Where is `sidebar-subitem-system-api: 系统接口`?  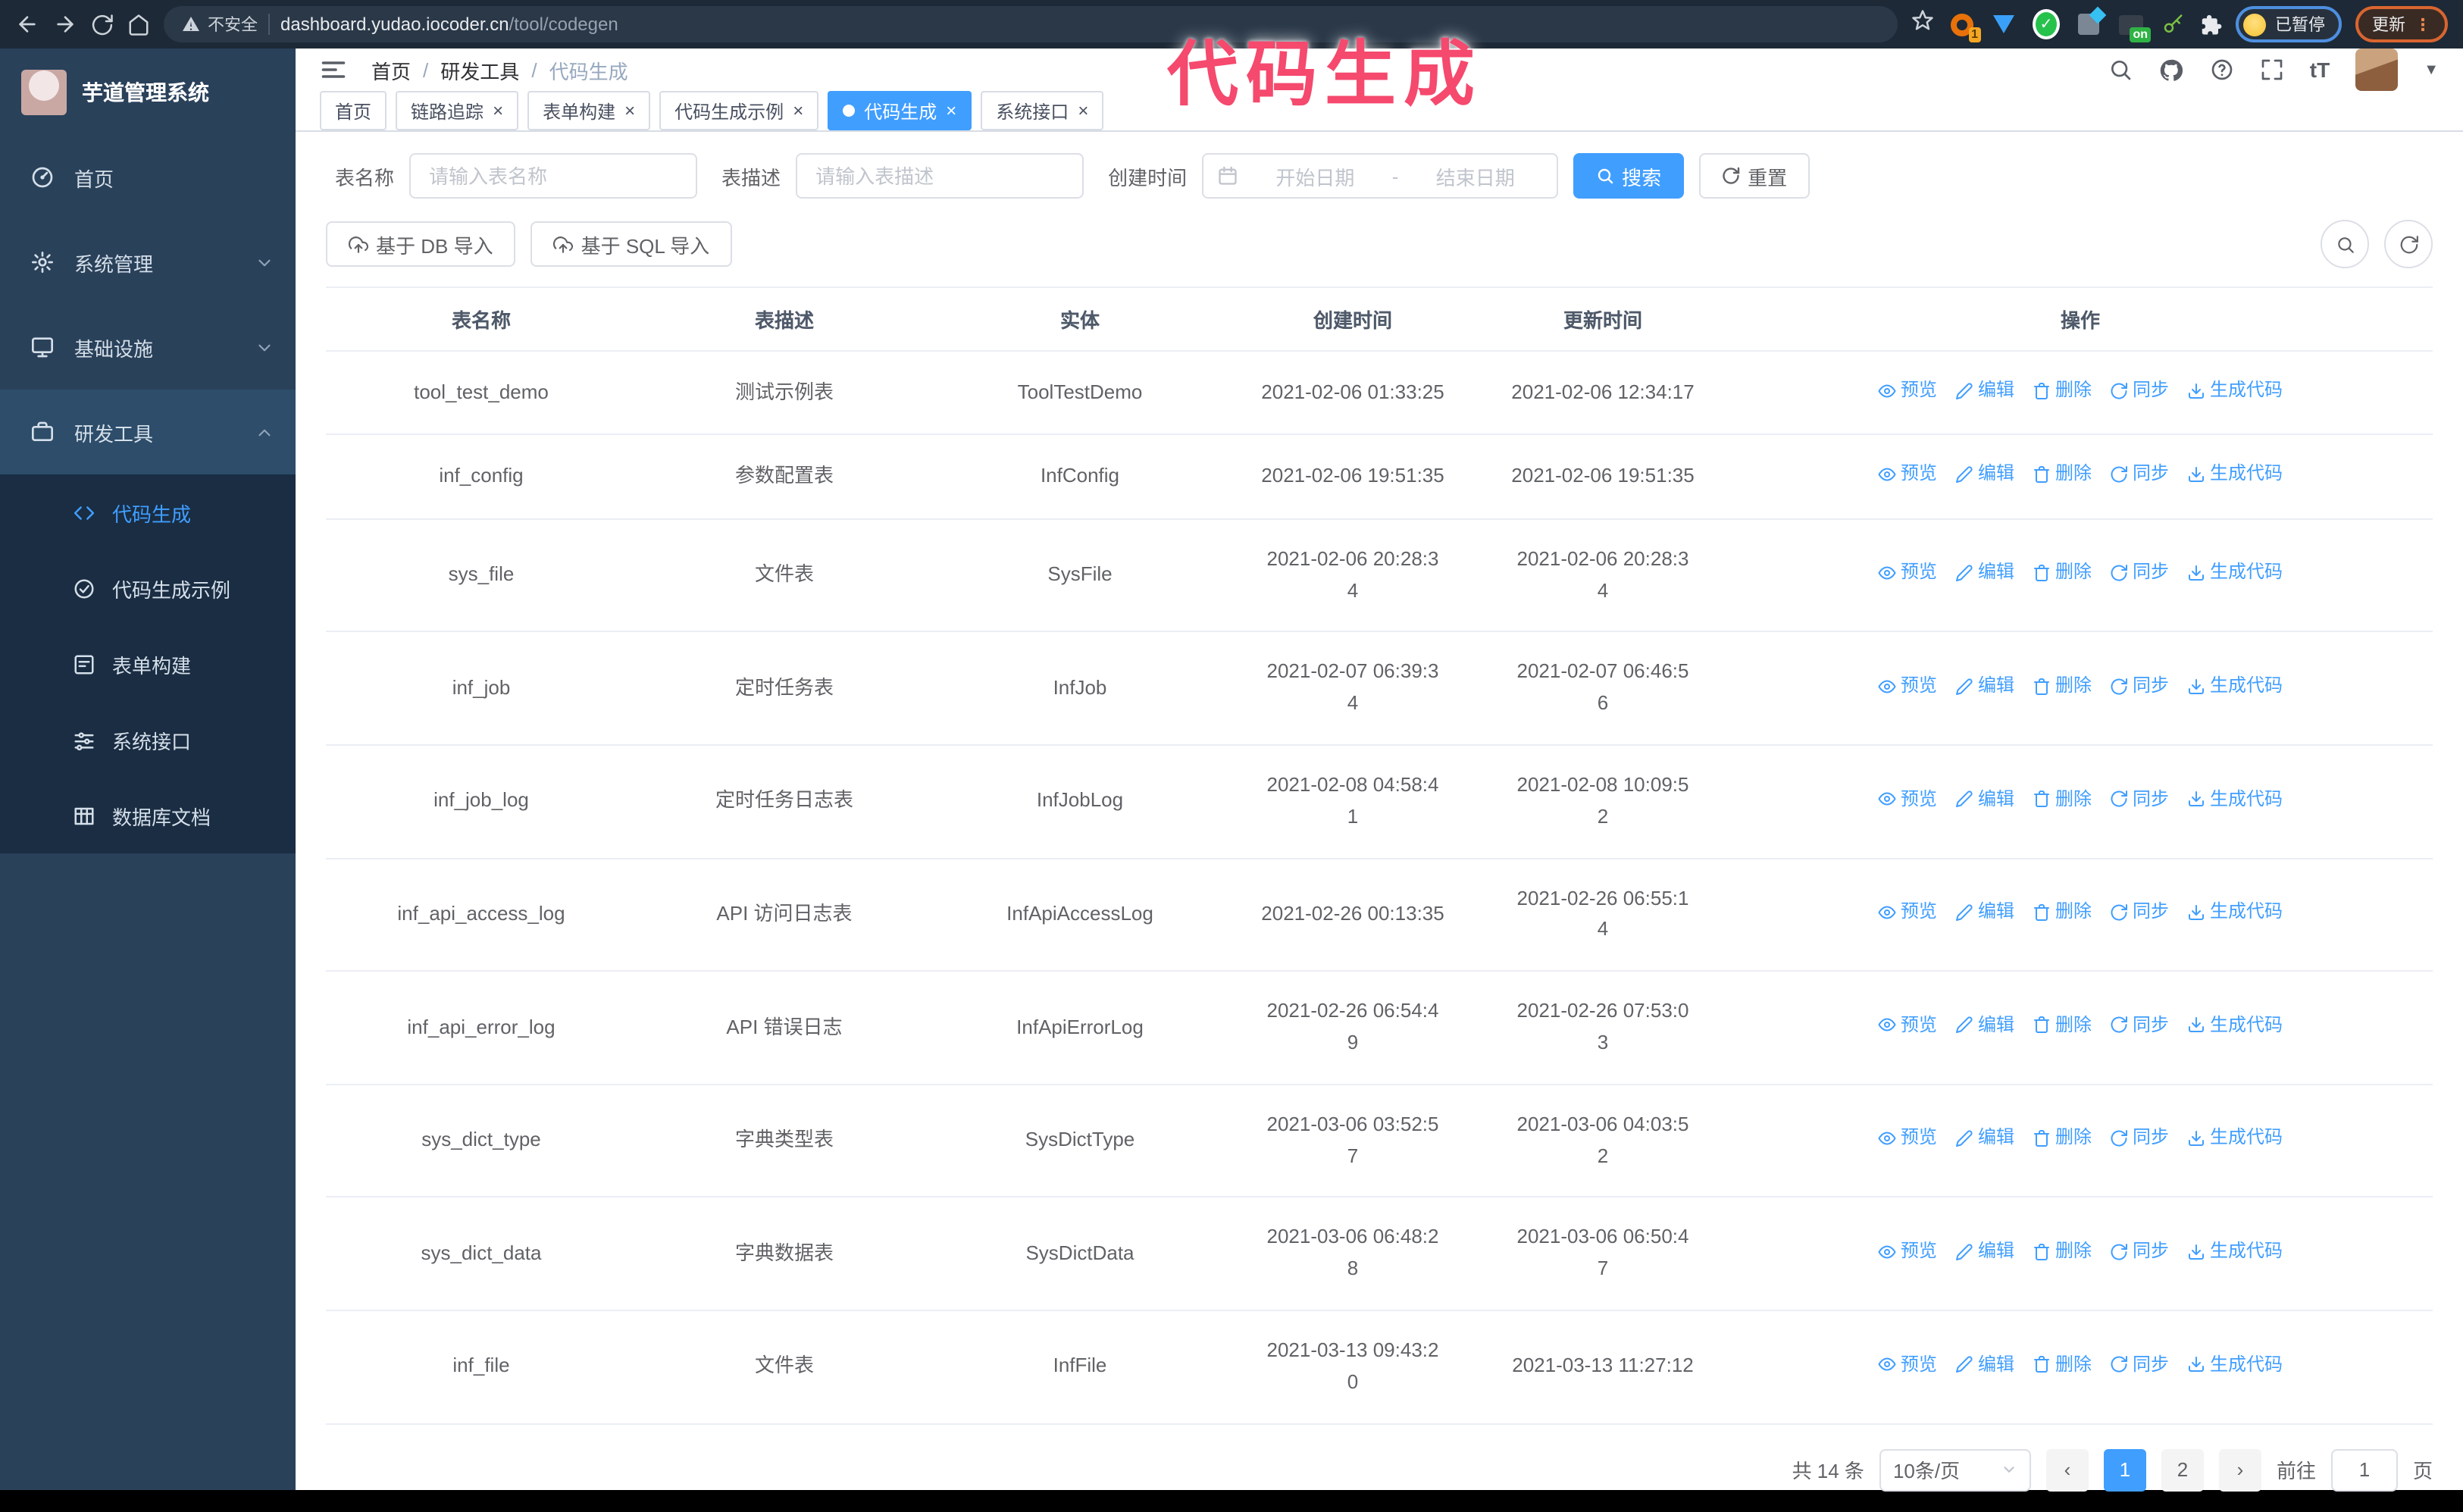 sidebar-subitem-system-api: 系统接口 is located at coordinates (148, 740).